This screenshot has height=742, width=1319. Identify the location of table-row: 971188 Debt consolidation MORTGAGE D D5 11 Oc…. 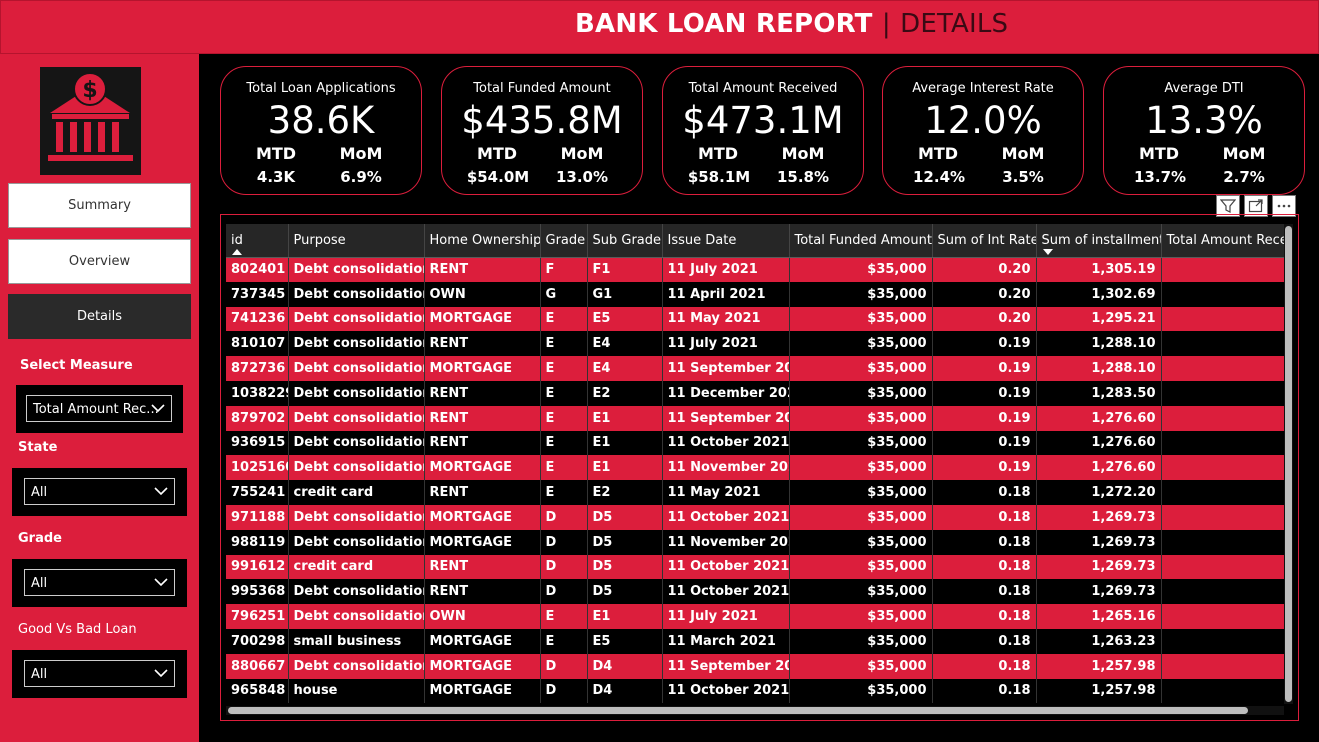
(755, 517).